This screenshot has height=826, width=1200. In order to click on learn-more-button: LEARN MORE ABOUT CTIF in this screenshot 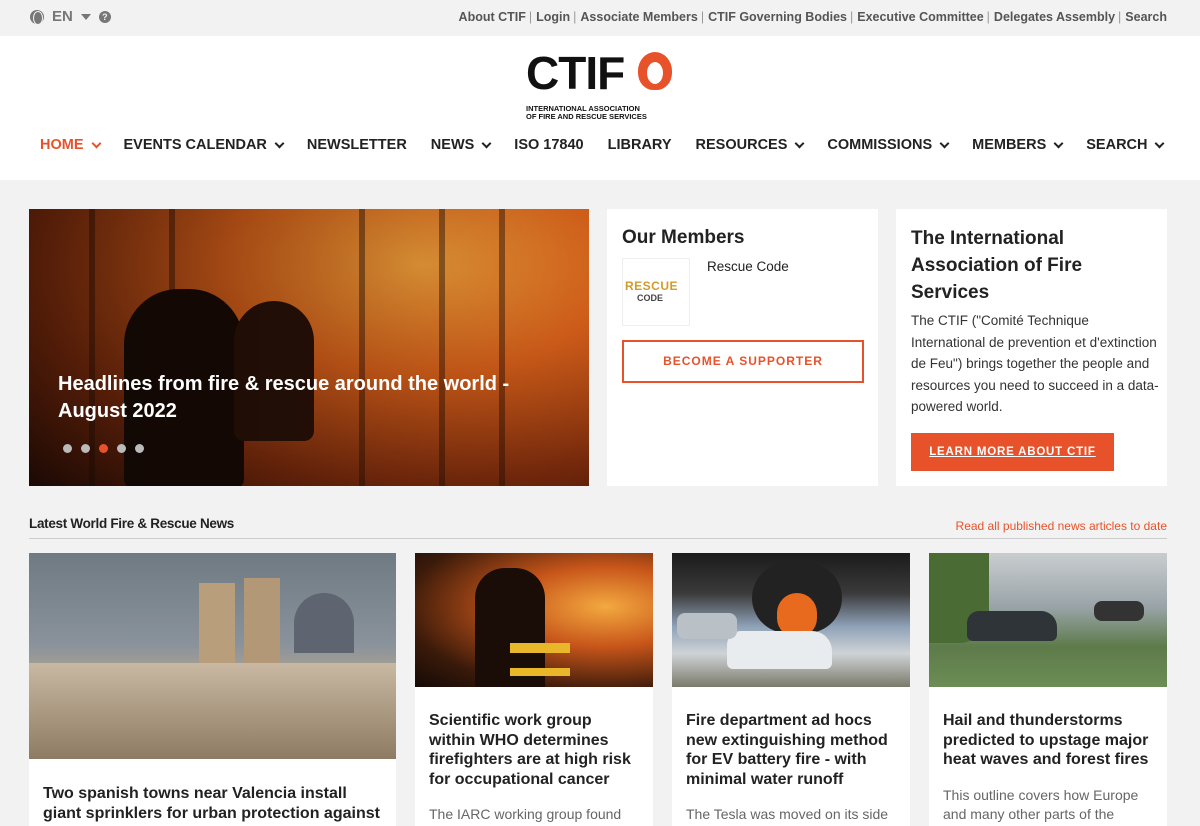, I will do `click(1012, 452)`.